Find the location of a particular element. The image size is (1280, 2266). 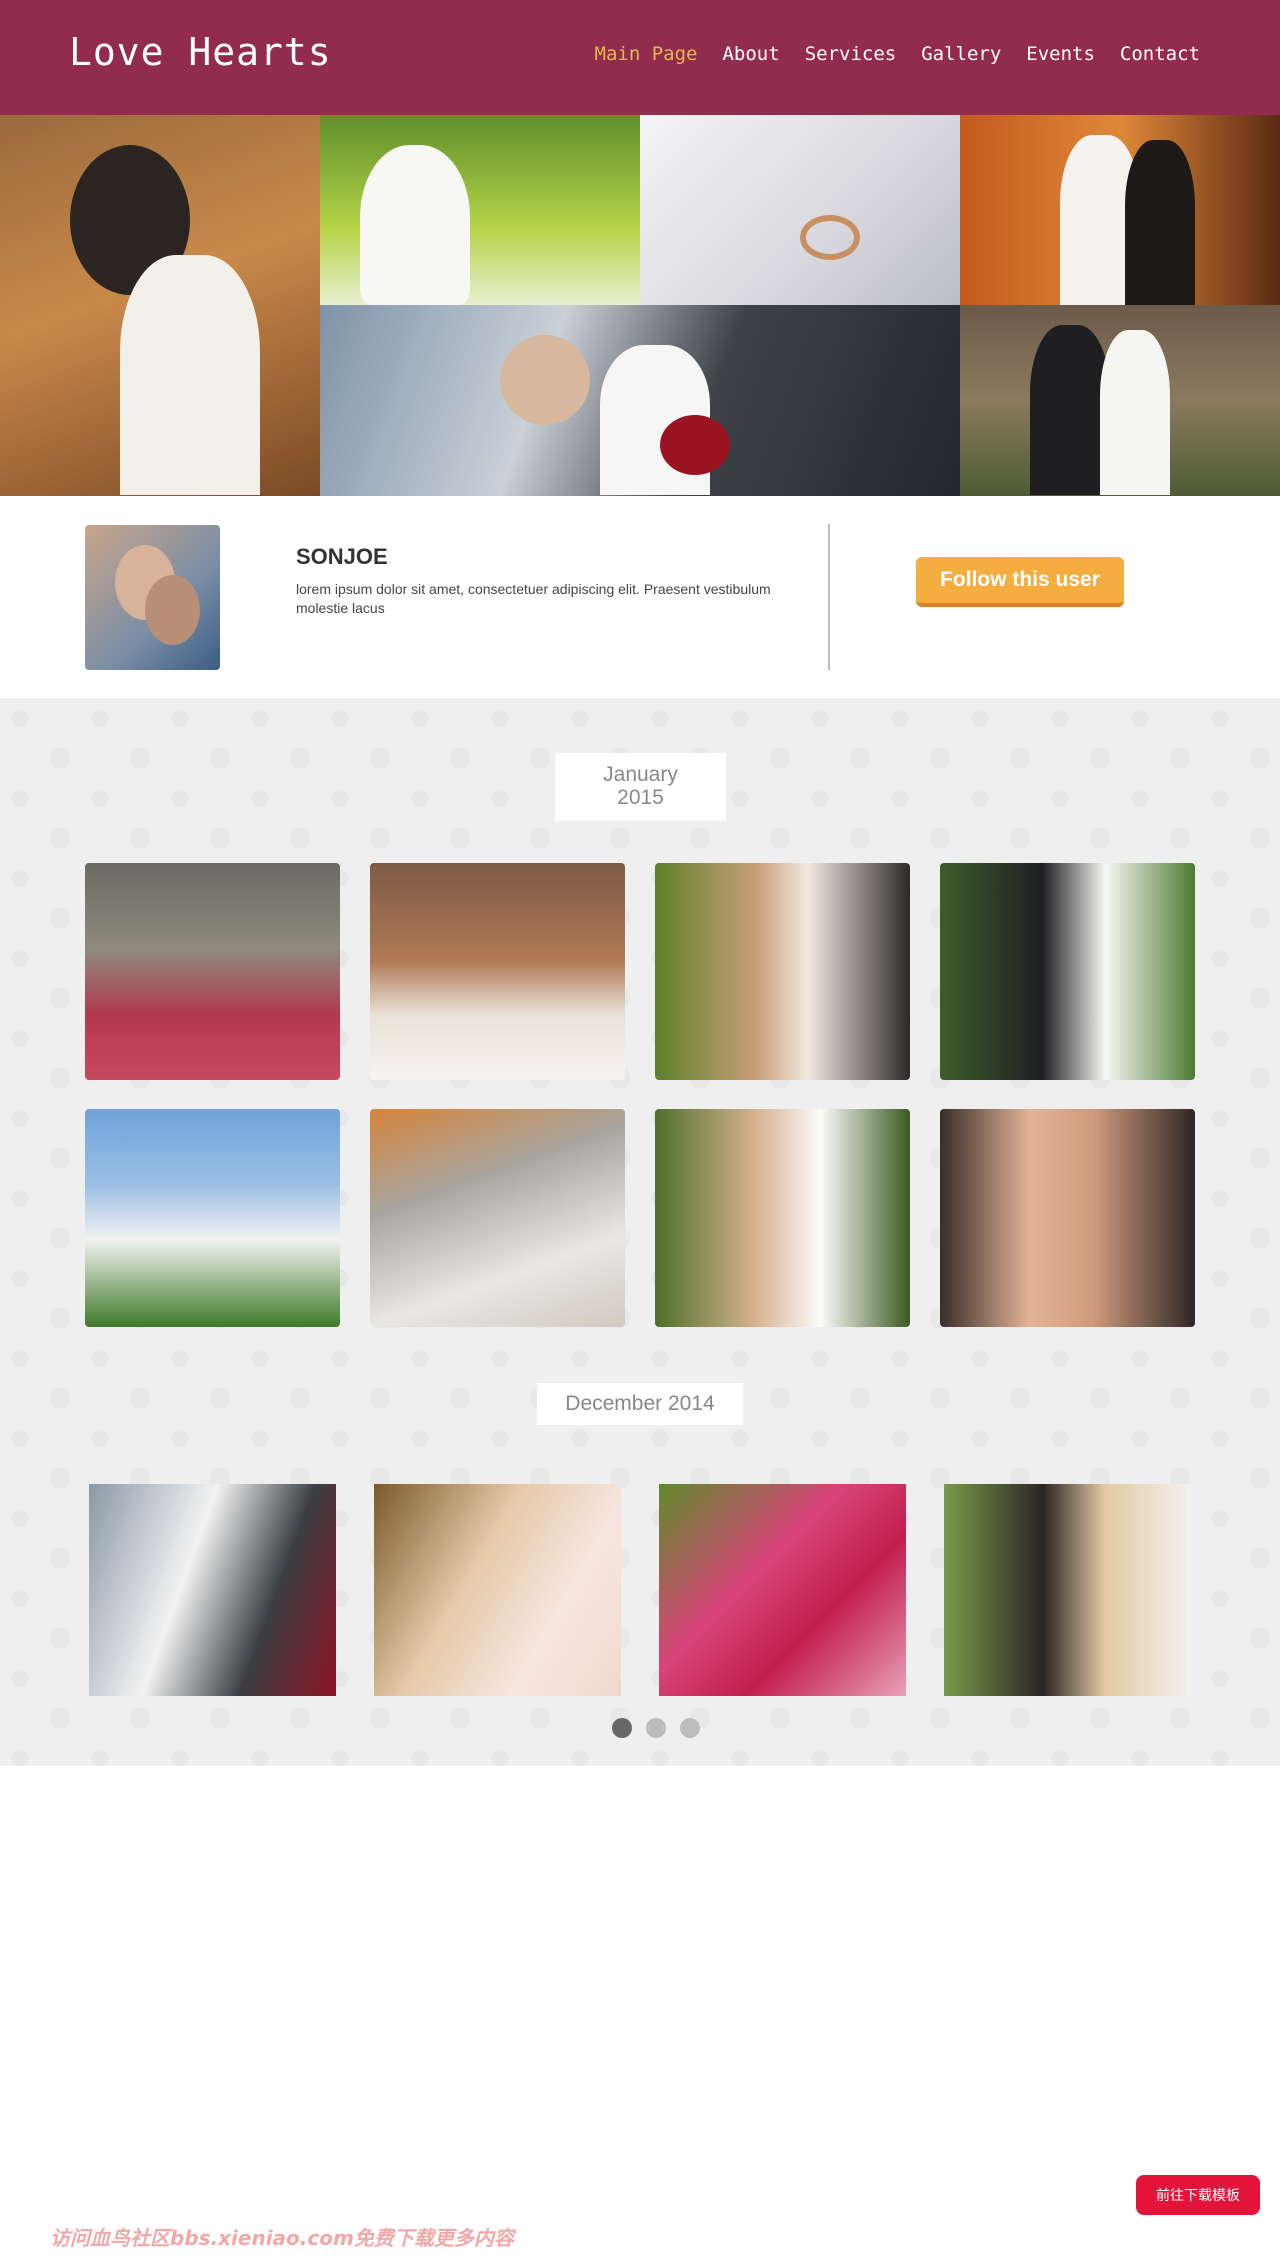

follow-button: Follow this user is located at coordinates (1020, 582).